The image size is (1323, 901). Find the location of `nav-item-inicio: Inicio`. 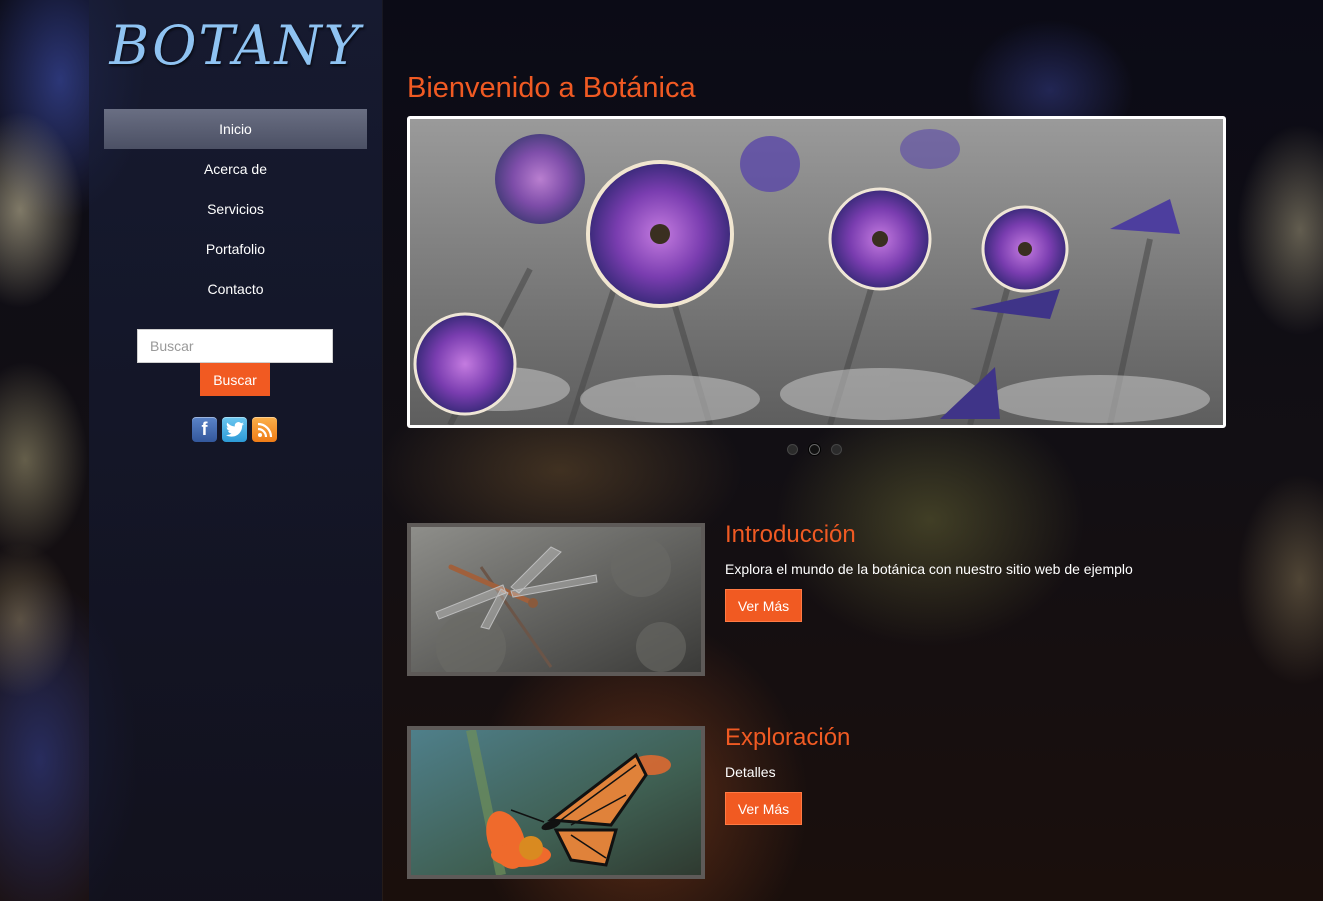

nav-item-inicio: Inicio is located at coordinates (235, 129).